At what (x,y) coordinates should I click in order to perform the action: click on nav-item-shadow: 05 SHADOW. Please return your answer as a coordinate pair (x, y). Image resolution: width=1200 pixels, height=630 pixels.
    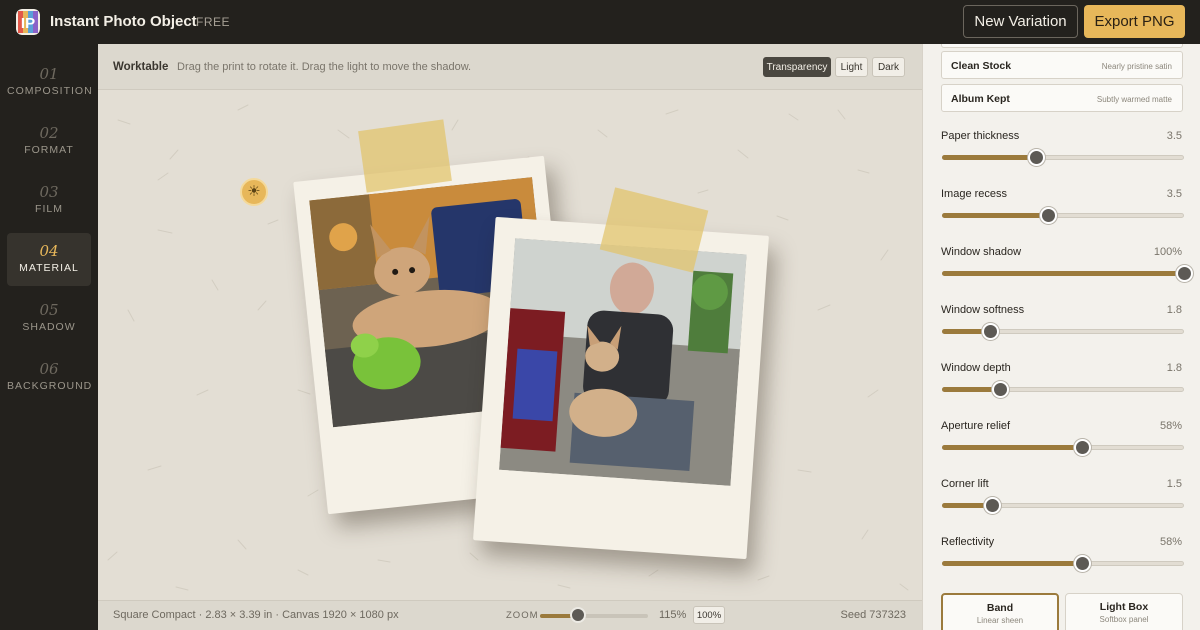
    Looking at the image, I should click on (49, 318).